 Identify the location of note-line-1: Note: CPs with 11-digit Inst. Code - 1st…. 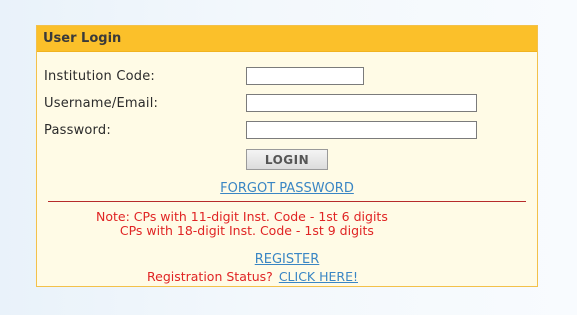
(242, 216).